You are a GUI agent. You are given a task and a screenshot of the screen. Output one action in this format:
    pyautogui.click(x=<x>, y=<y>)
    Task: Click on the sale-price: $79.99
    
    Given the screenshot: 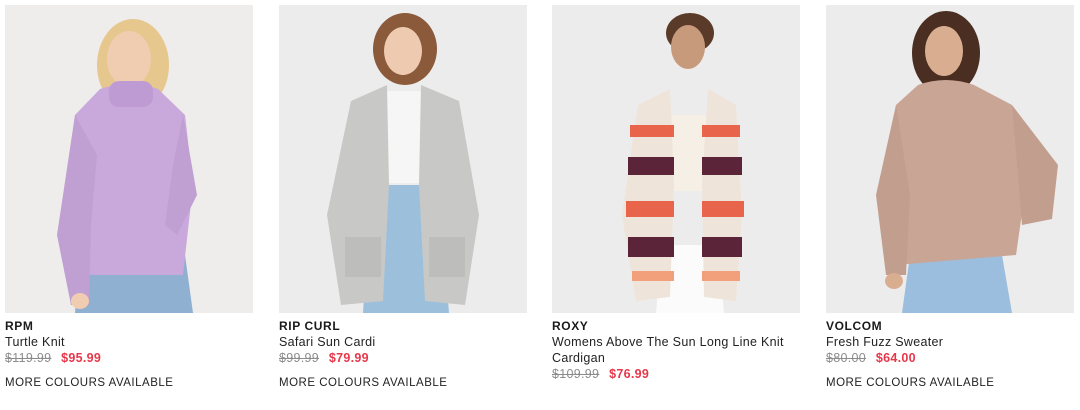 What is the action you would take?
    pyautogui.click(x=348, y=358)
    